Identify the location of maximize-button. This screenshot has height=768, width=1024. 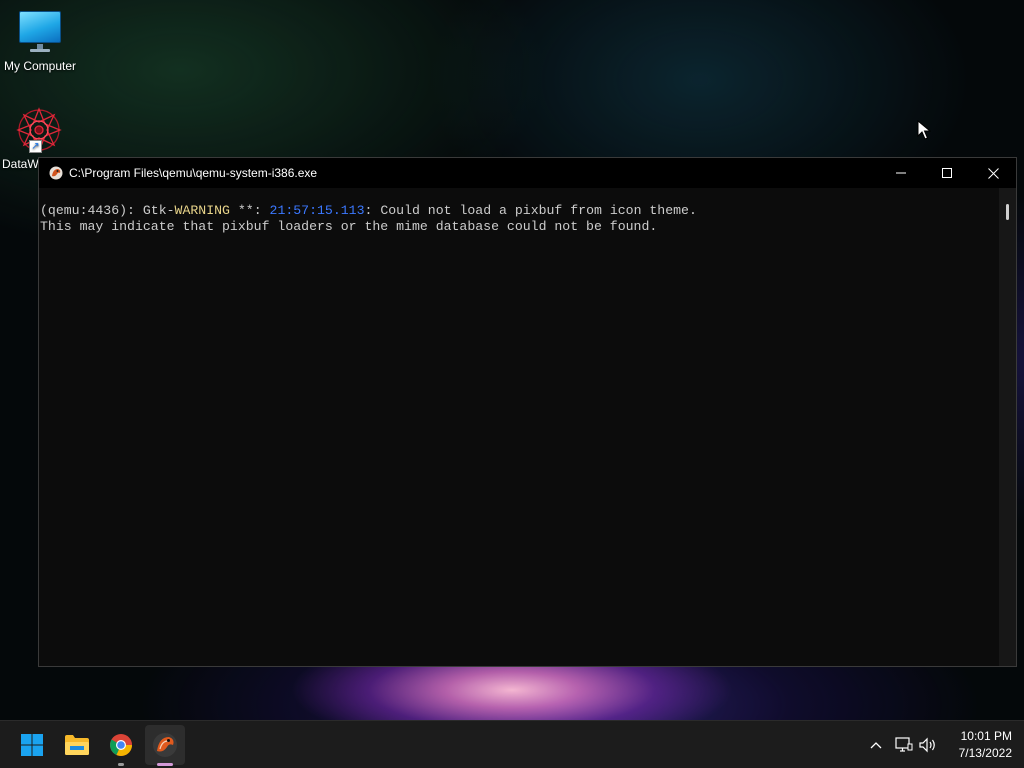
(947, 173).